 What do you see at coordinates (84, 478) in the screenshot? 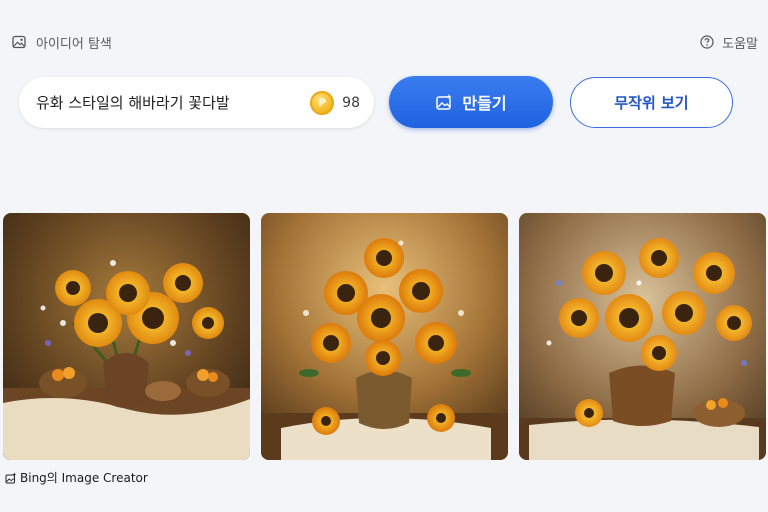
I see `credit-label: Bing의 Image Creator` at bounding box center [84, 478].